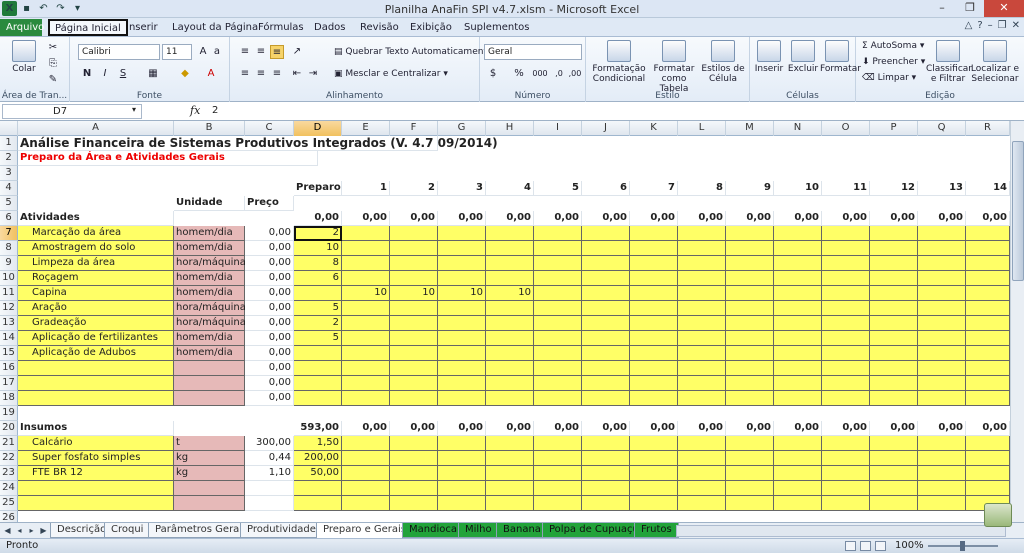 This screenshot has height=553, width=1024. What do you see at coordinates (594, 530) in the screenshot?
I see `sheet-tab-polpa: Polpa de Cupuaçu` at bounding box center [594, 530].